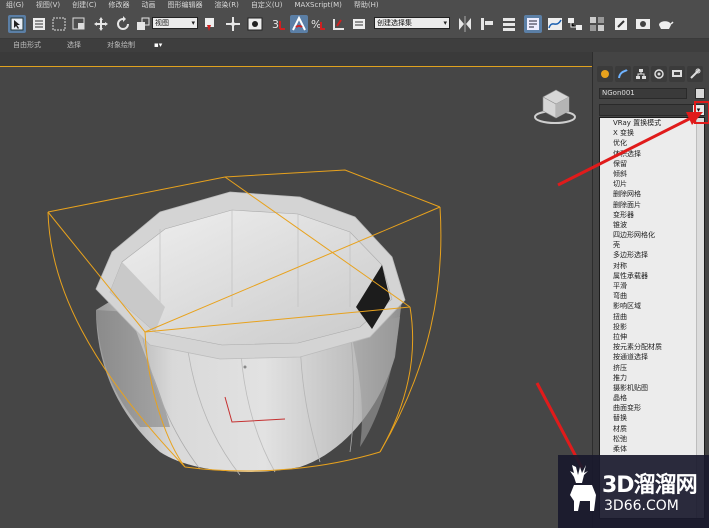 Image resolution: width=709 pixels, height=528 pixels. What do you see at coordinates (101, 24) in the screenshot?
I see `move-tool-icon` at bounding box center [101, 24].